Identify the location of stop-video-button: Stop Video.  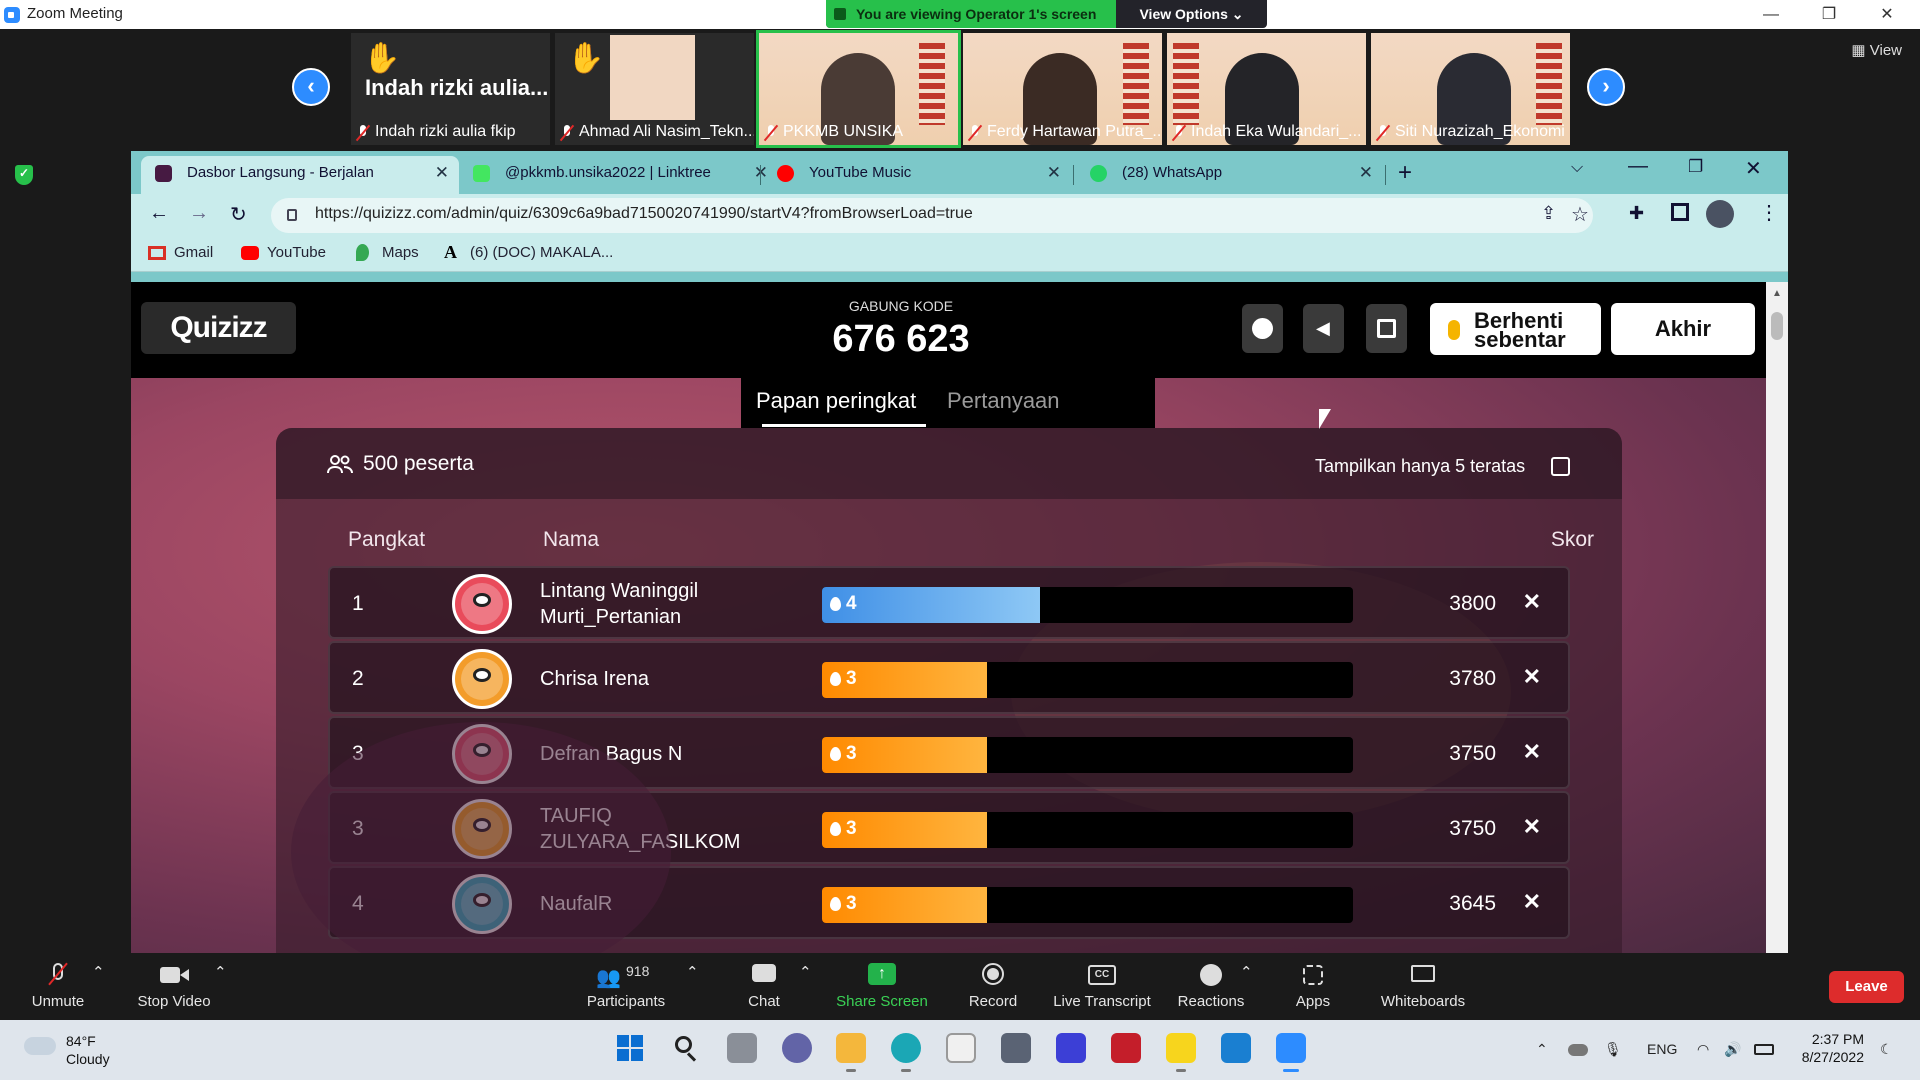
(174, 986).